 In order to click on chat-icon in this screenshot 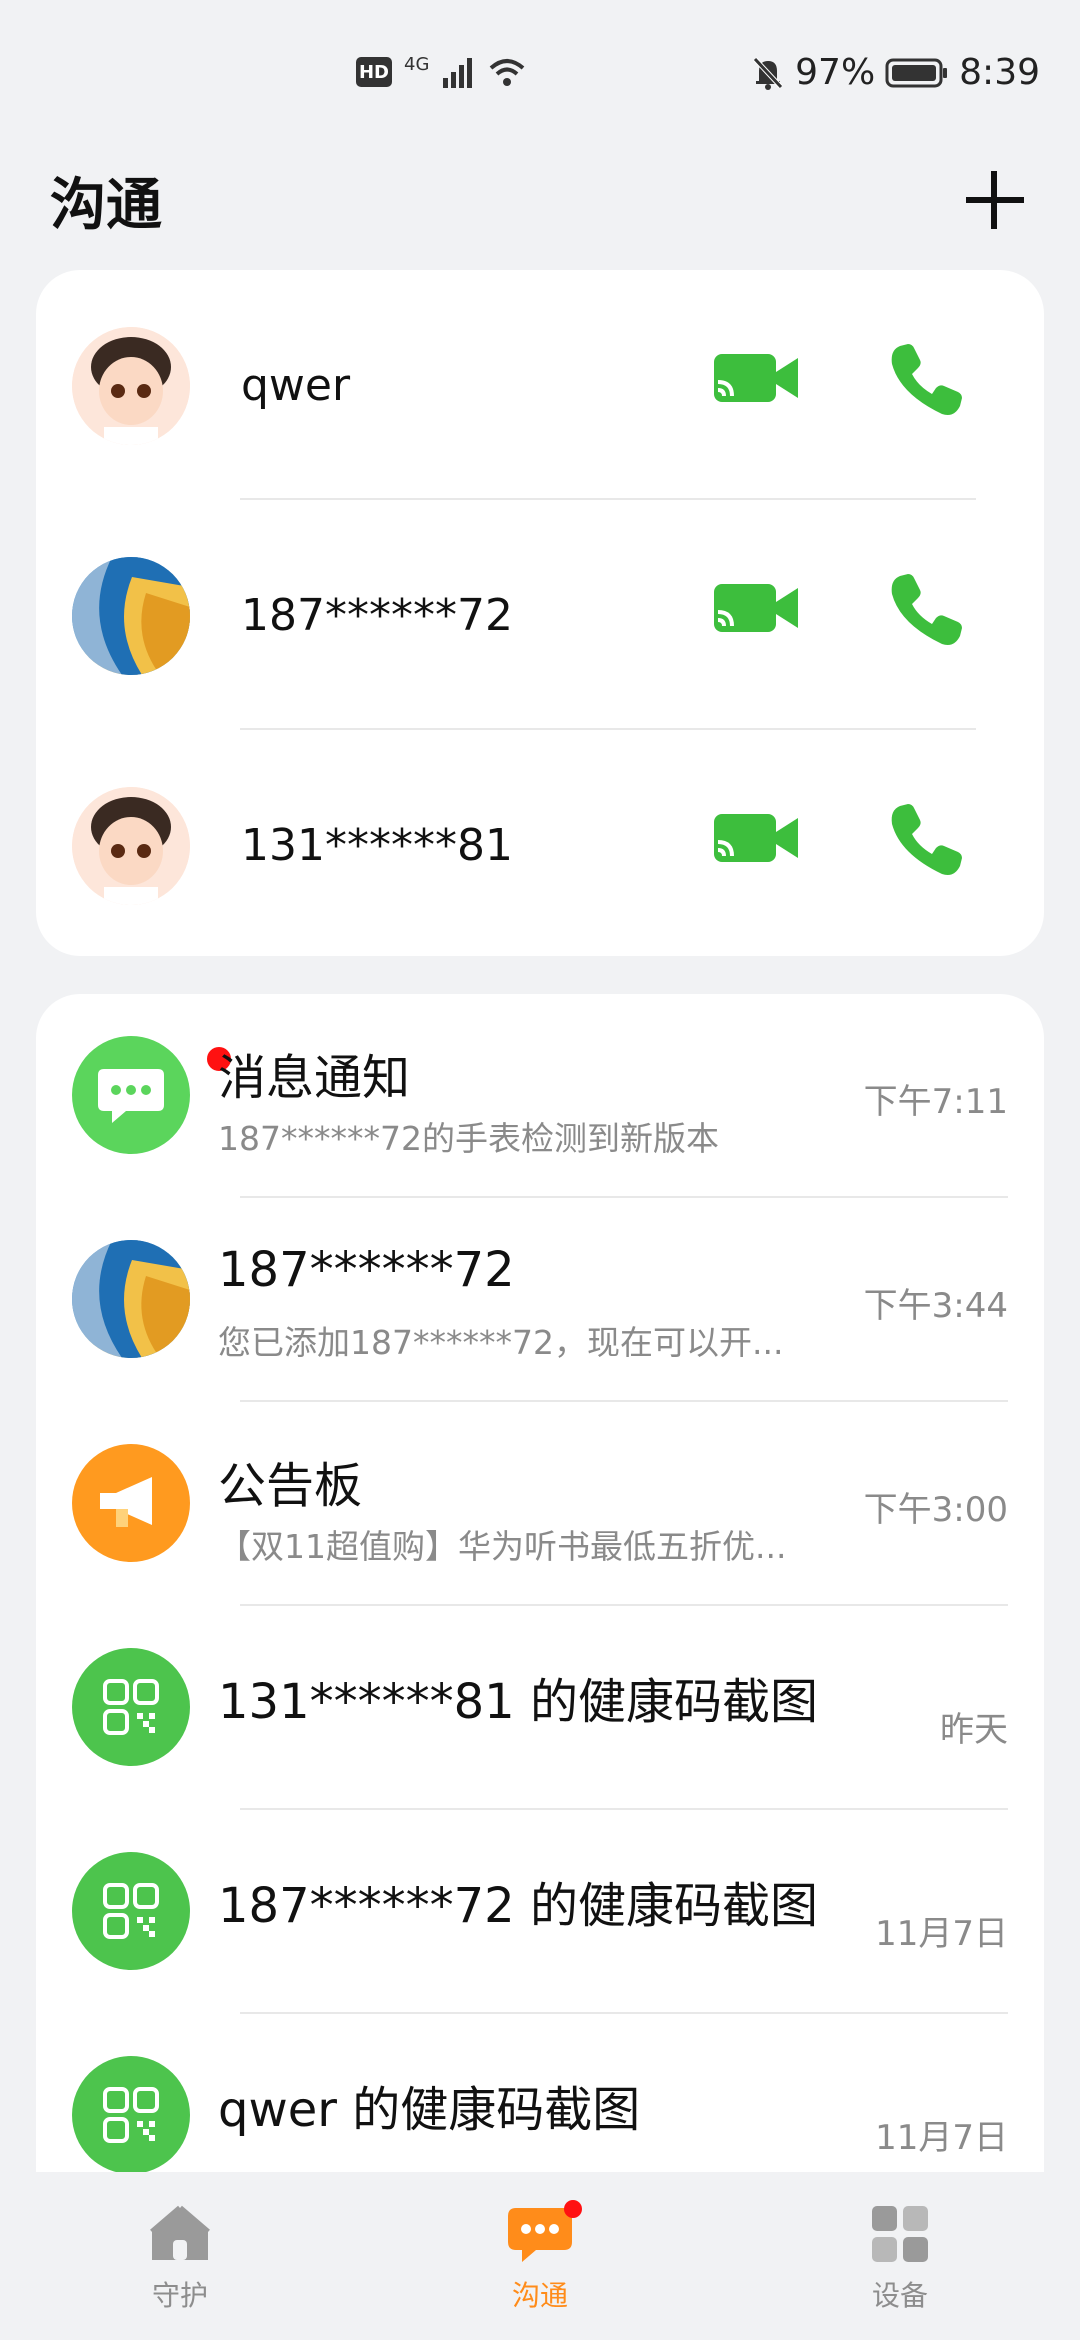, I will do `click(540, 2235)`.